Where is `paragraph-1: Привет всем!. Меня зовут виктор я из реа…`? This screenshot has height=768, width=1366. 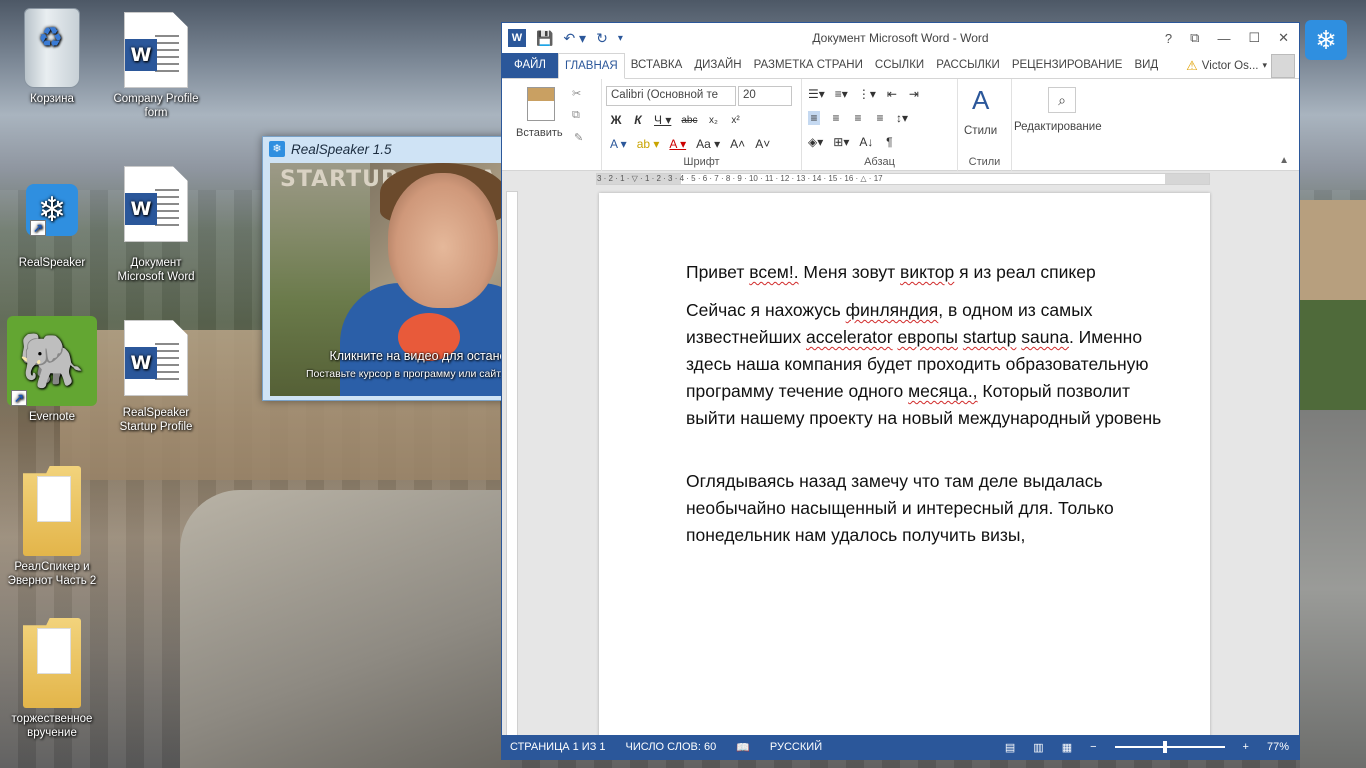 paragraph-1: Привет всем!. Меня зовут виктор я из реа… is located at coordinates (931, 272).